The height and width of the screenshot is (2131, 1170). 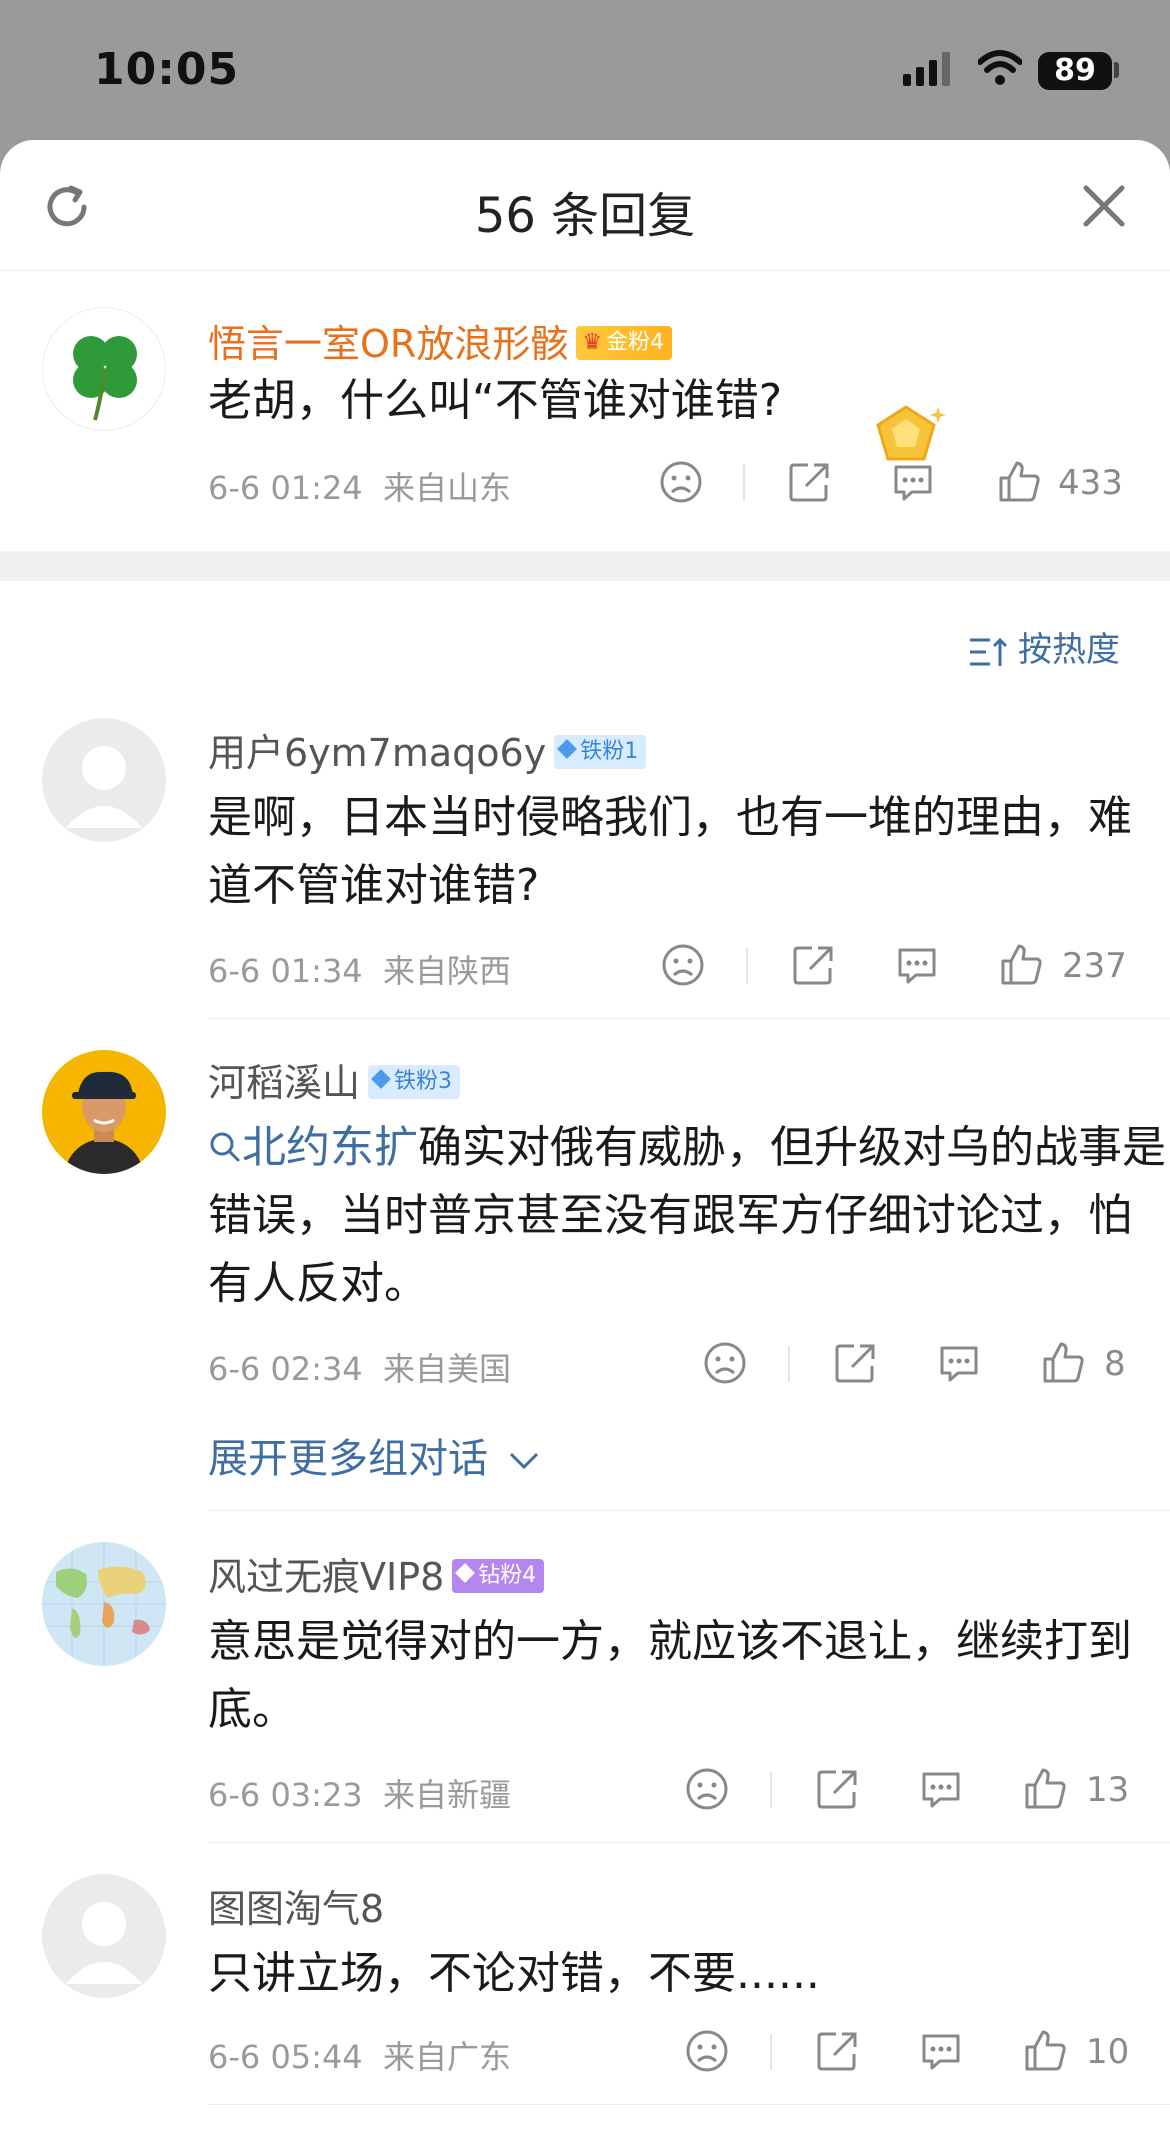 I want to click on sort-button: 按热度, so click(x=1044, y=646).